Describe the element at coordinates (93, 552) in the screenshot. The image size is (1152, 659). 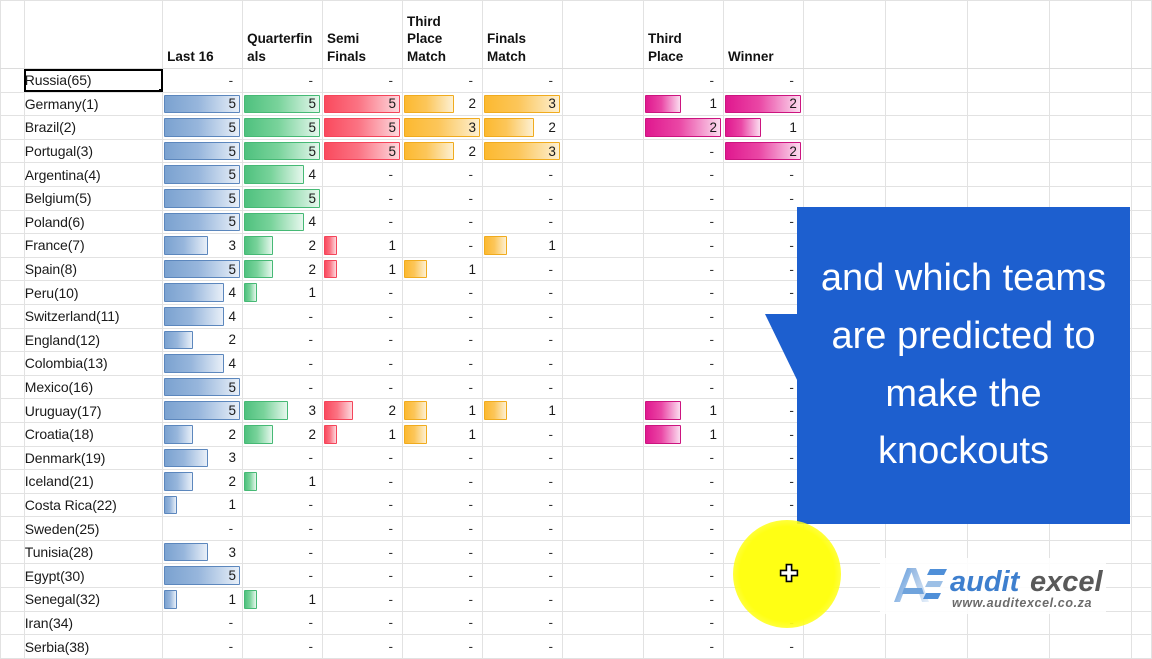
I see `cell-team-name: Tunisia(28)` at that location.